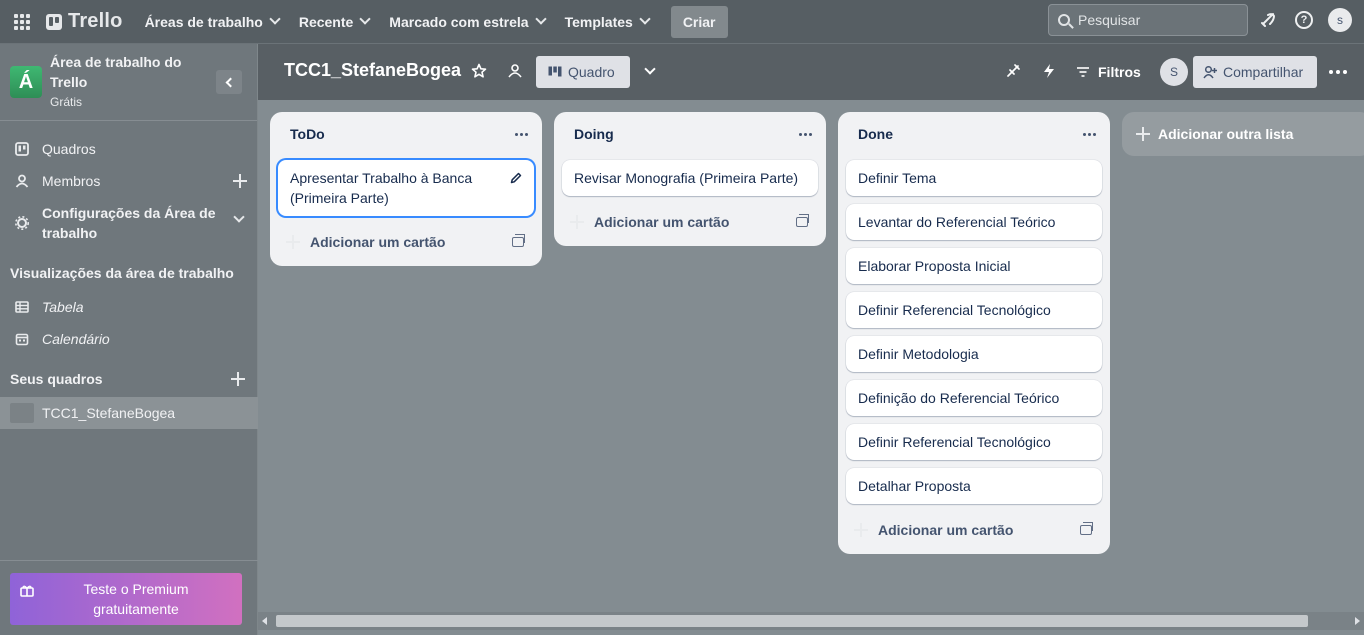 The width and height of the screenshot is (1364, 635). What do you see at coordinates (129, 181) in the screenshot?
I see `sidebar-item-members: Membros` at bounding box center [129, 181].